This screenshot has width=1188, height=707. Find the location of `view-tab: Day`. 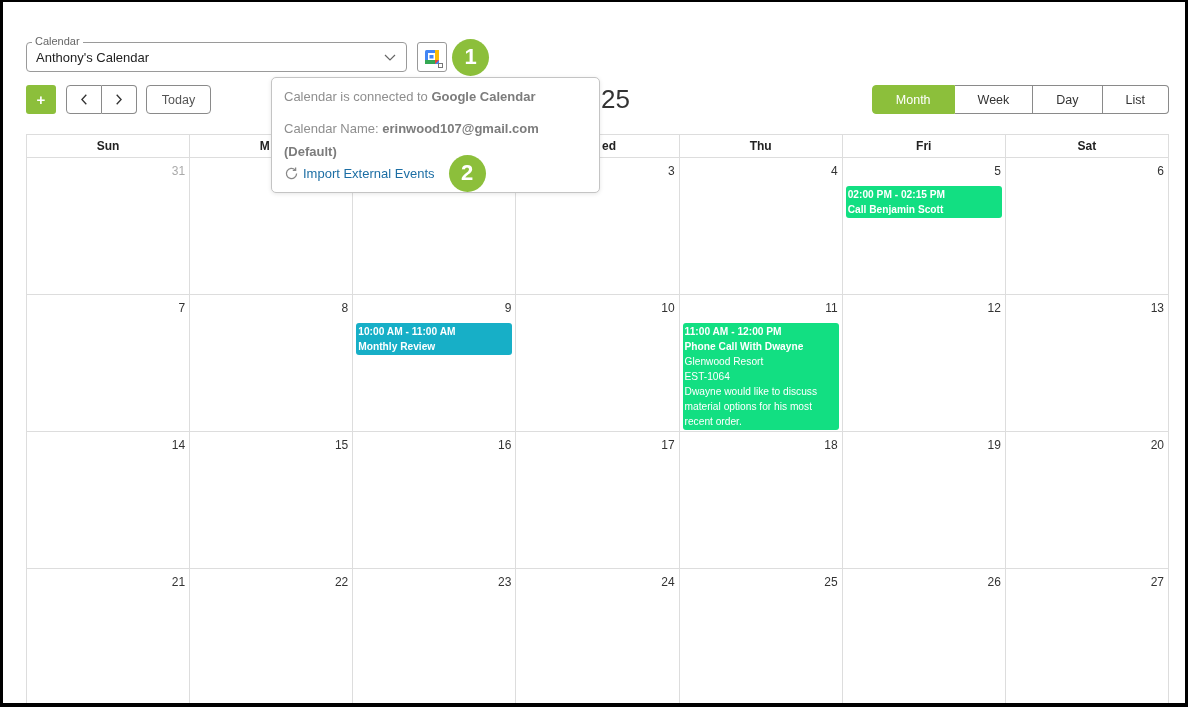

view-tab: Day is located at coordinates (1068, 99).